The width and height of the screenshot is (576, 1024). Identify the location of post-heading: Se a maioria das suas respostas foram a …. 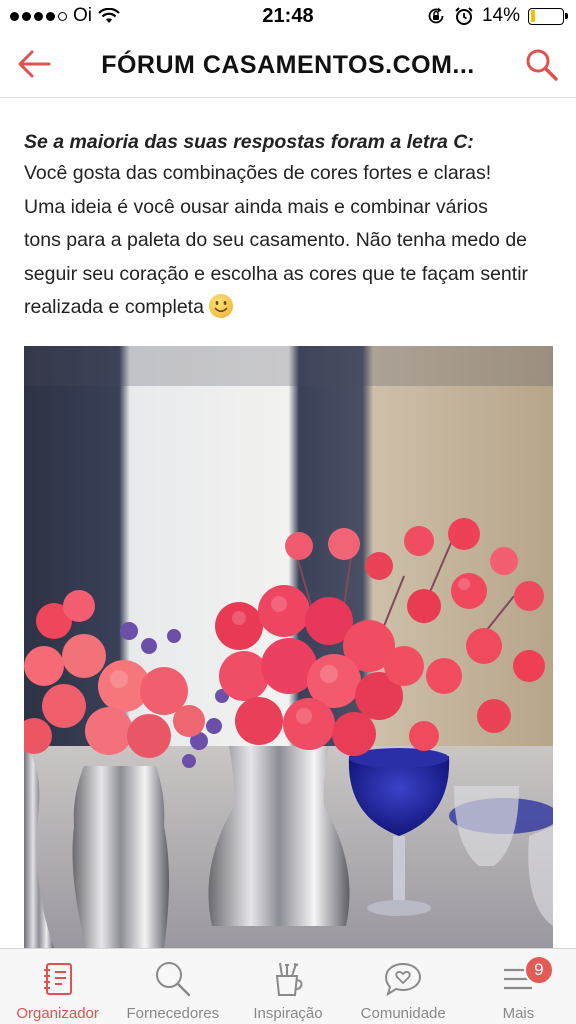
(249, 142).